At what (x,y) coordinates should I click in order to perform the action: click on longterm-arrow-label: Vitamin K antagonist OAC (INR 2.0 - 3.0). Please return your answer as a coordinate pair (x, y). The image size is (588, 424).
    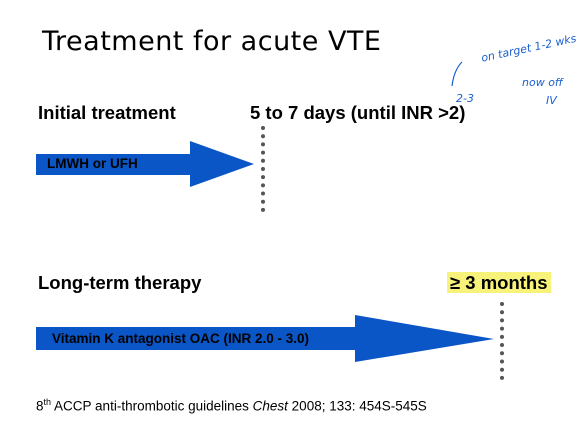
    Looking at the image, I should click on (181, 338).